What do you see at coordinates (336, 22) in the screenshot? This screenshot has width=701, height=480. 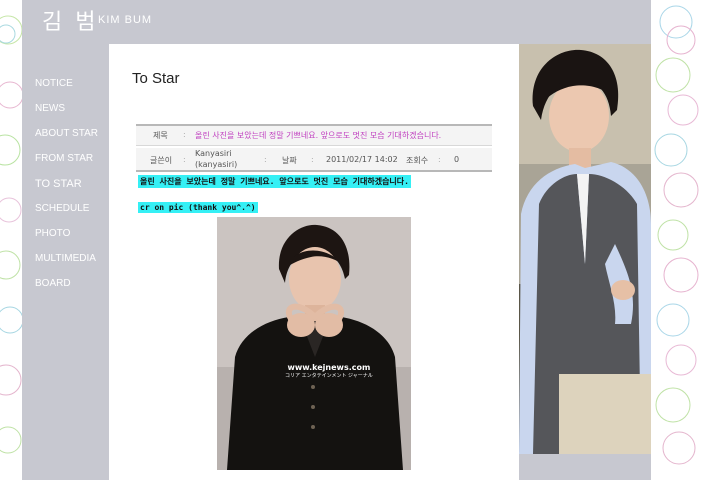 I see `site-header: 김 범 KIM BUM` at bounding box center [336, 22].